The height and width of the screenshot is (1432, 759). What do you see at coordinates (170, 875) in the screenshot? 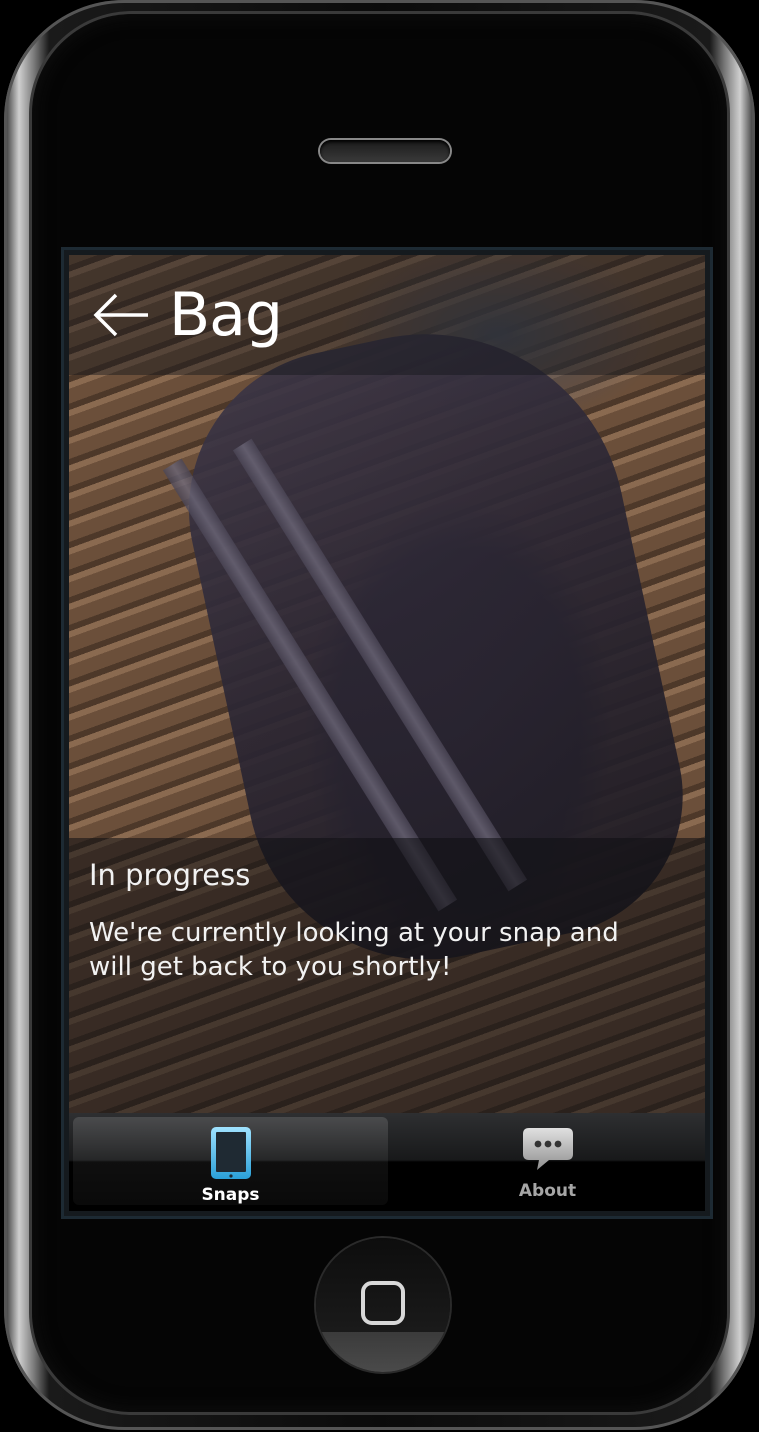
I see `status-title: In progress` at bounding box center [170, 875].